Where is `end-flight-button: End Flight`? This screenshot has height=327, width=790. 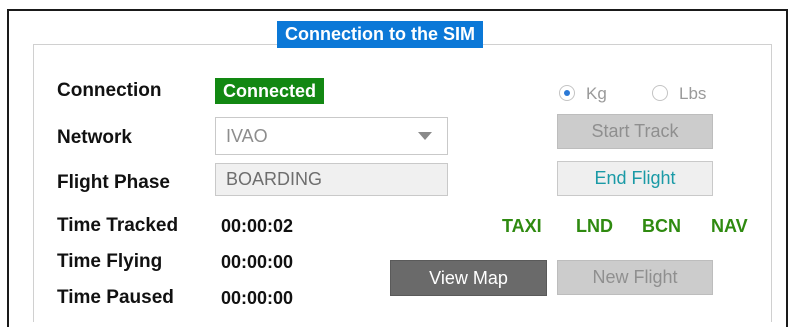
end-flight-button: End Flight is located at coordinates (635, 178).